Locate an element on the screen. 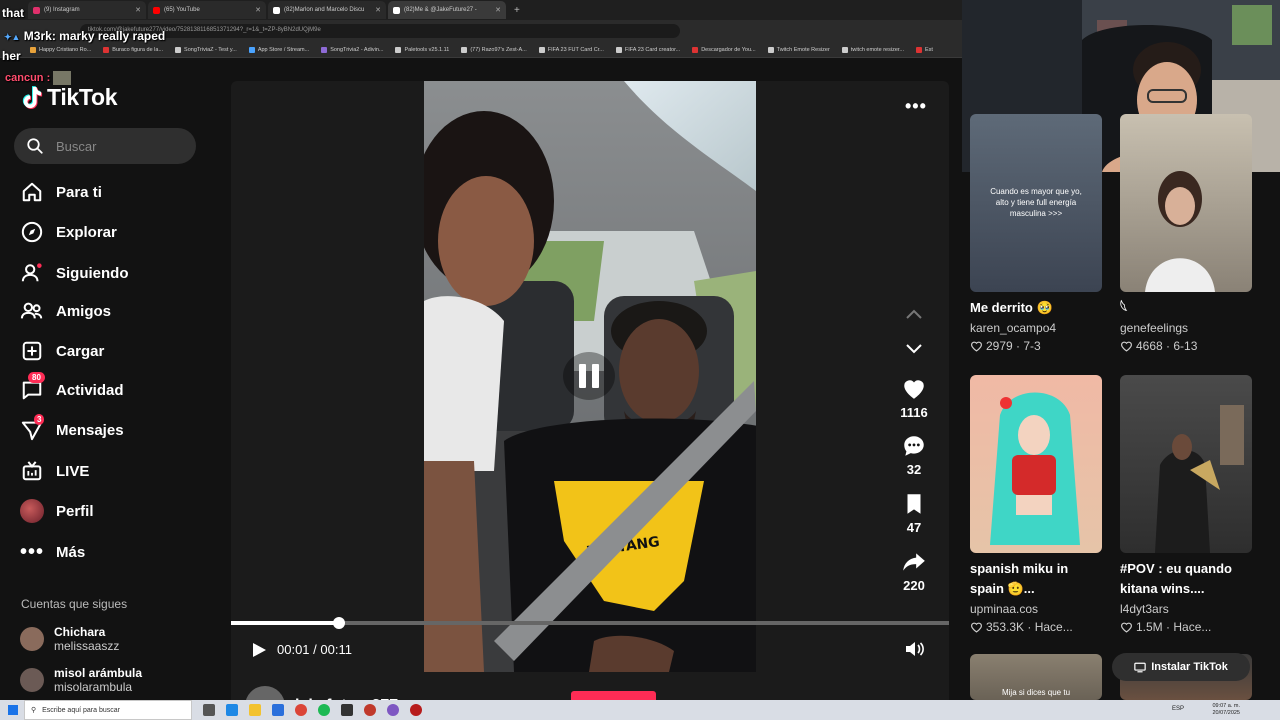 This screenshot has width=1280, height=720. play-icon is located at coordinates (259, 650).